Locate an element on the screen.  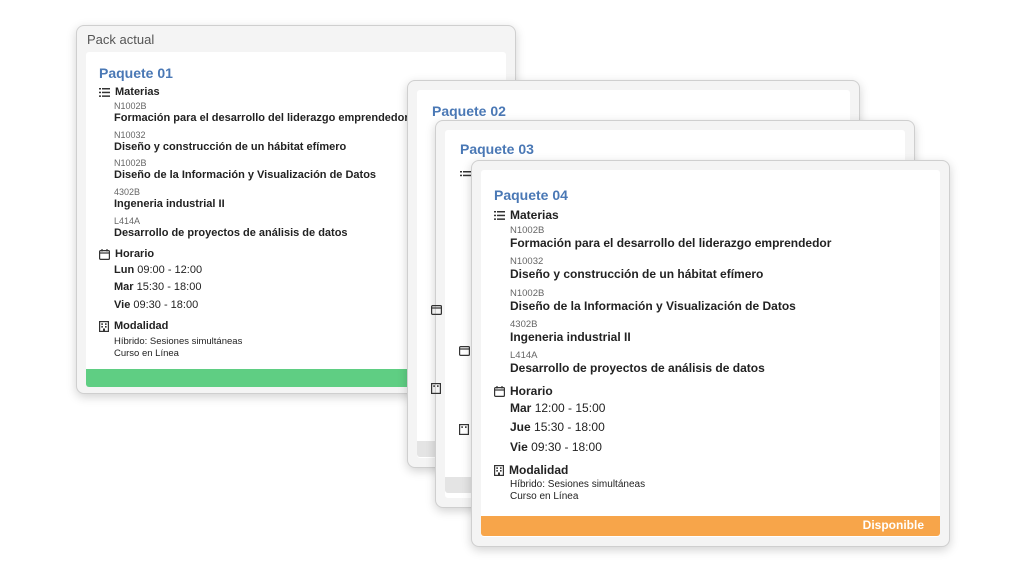
package-title: Paquete 01 is located at coordinates (136, 73).